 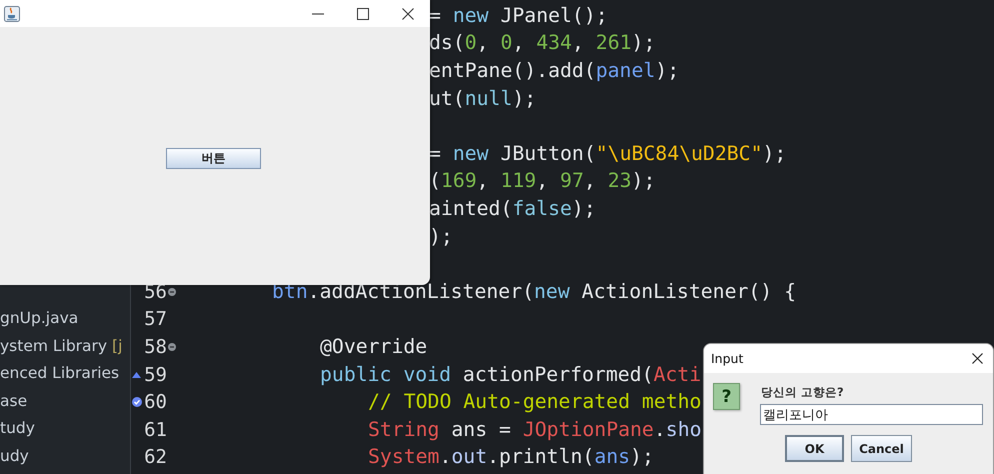 What do you see at coordinates (802, 392) in the screenshot?
I see `prompt-text: 당신의 고향은?` at bounding box center [802, 392].